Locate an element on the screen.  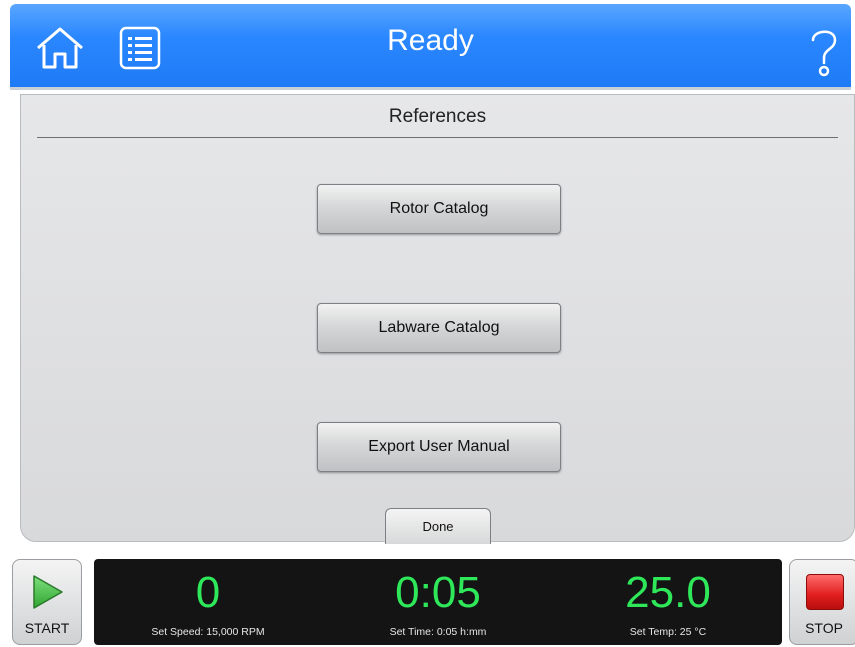
stop-label: STOP is located at coordinates (824, 628).